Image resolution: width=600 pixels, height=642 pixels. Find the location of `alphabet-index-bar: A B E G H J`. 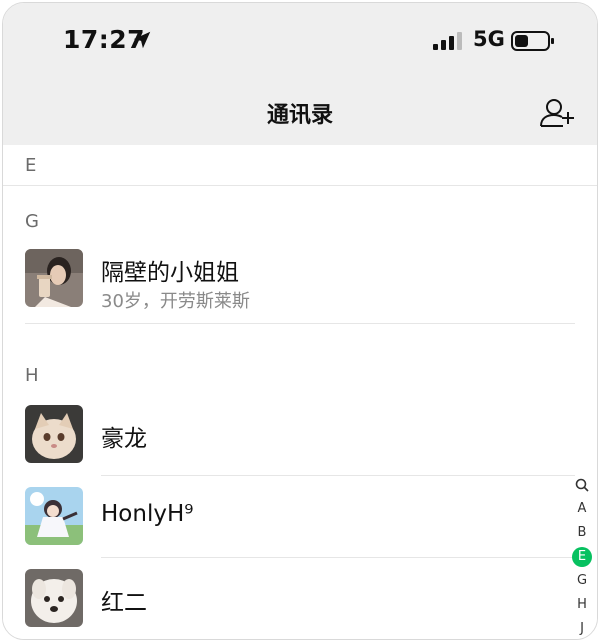

alphabet-index-bar: A B E G H J is located at coordinates (582, 556).